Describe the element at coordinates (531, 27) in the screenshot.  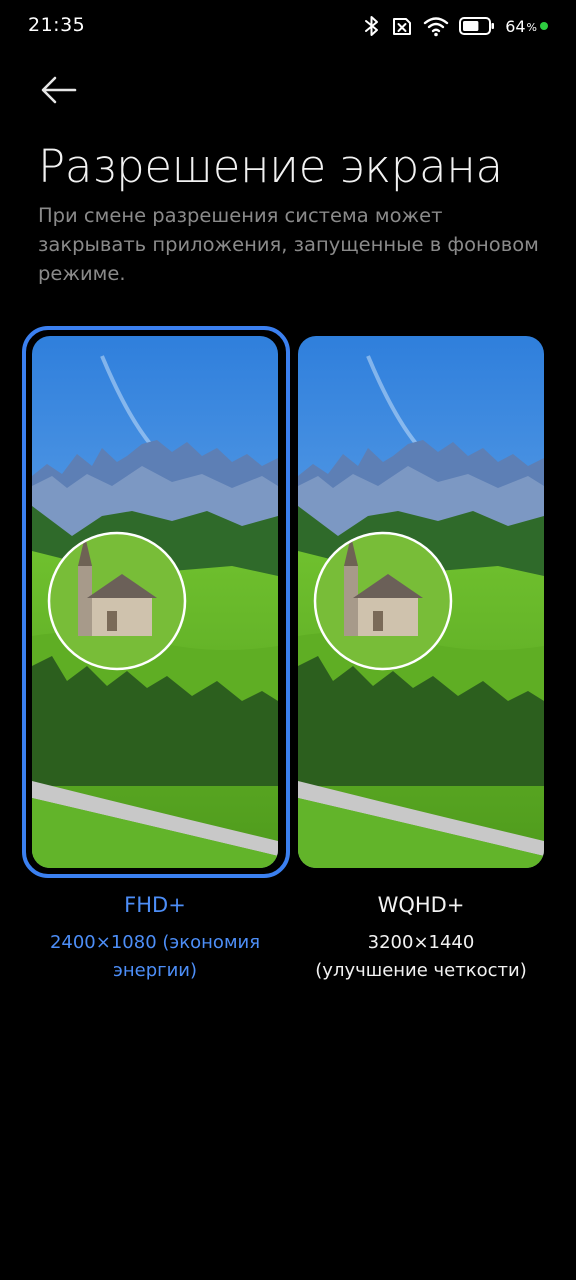
I see `battery-percent-sign: %` at that location.